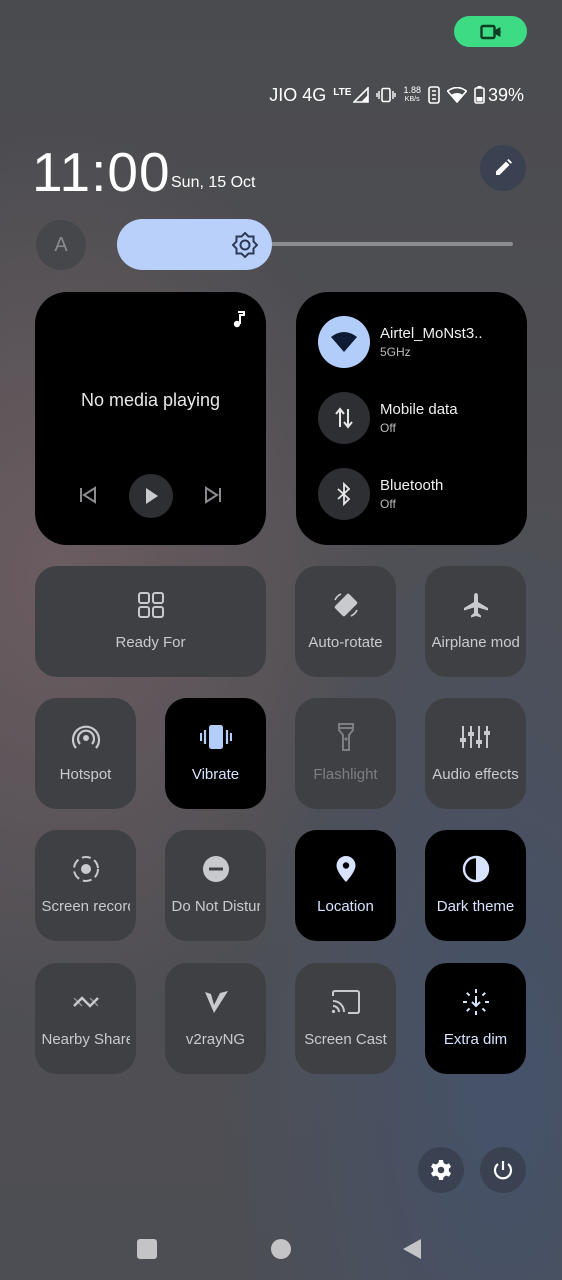  I want to click on bluetooth-icon, so click(344, 494).